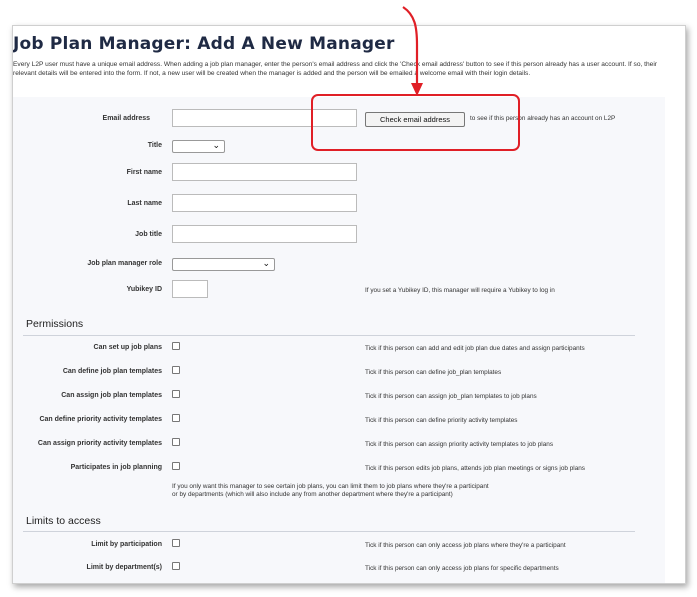  I want to click on title-label: Title, so click(154, 145).